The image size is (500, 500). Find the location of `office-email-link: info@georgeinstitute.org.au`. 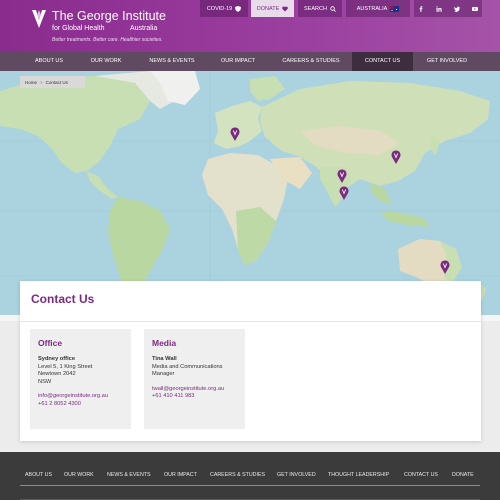

office-email-link: info@georgeinstitute.org.au is located at coordinates (80, 397).